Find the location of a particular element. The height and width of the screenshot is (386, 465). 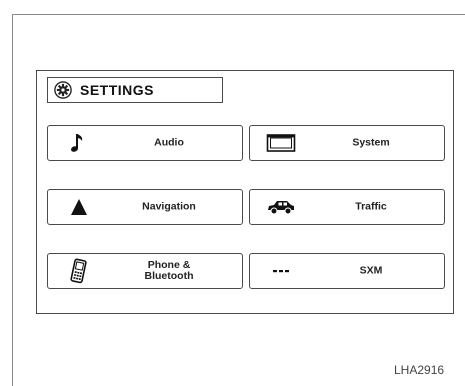

settings-header: SETTINGS is located at coordinates (135, 90).